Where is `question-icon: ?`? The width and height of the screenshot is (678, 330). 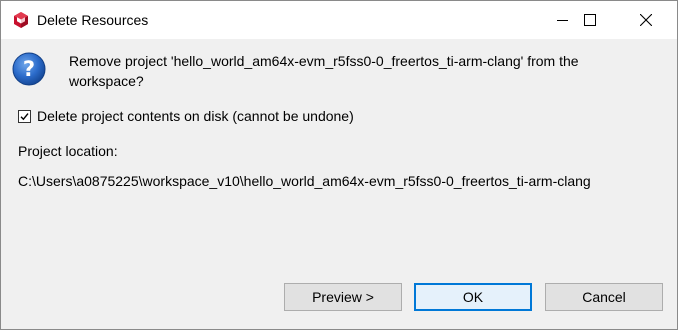 question-icon: ? is located at coordinates (29, 69).